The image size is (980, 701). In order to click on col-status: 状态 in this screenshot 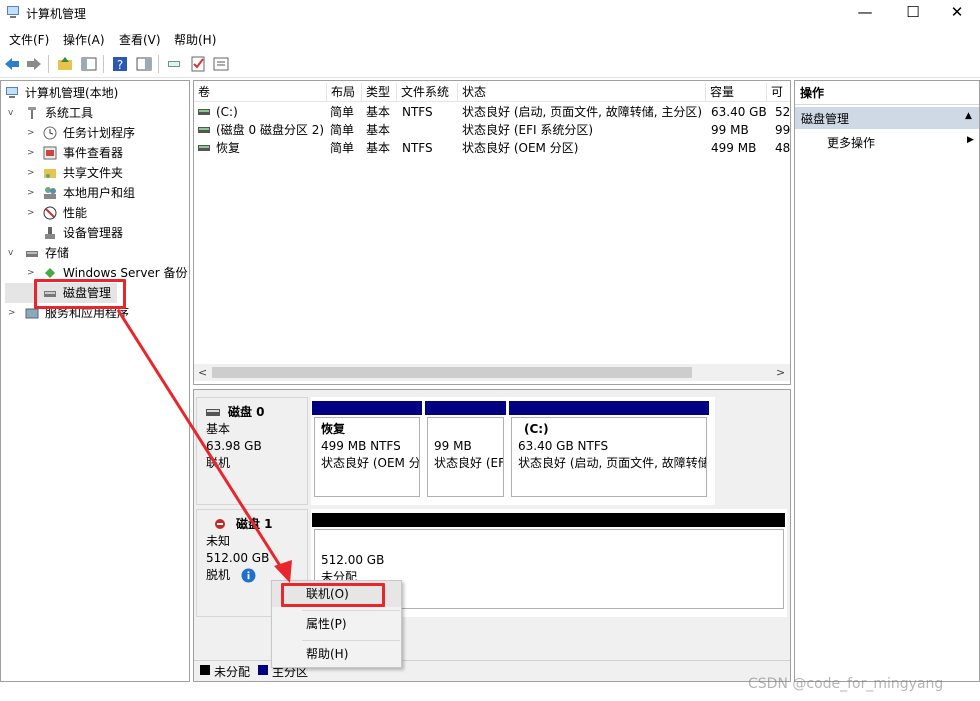, I will do `click(581, 92)`.